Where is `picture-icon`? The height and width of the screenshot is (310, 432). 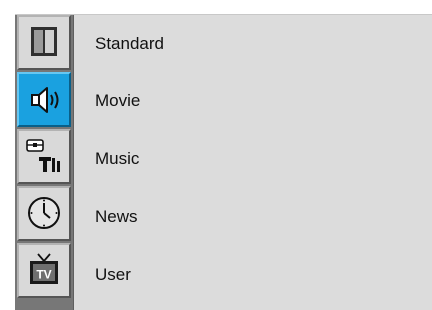
picture-icon is located at coordinates (44, 41).